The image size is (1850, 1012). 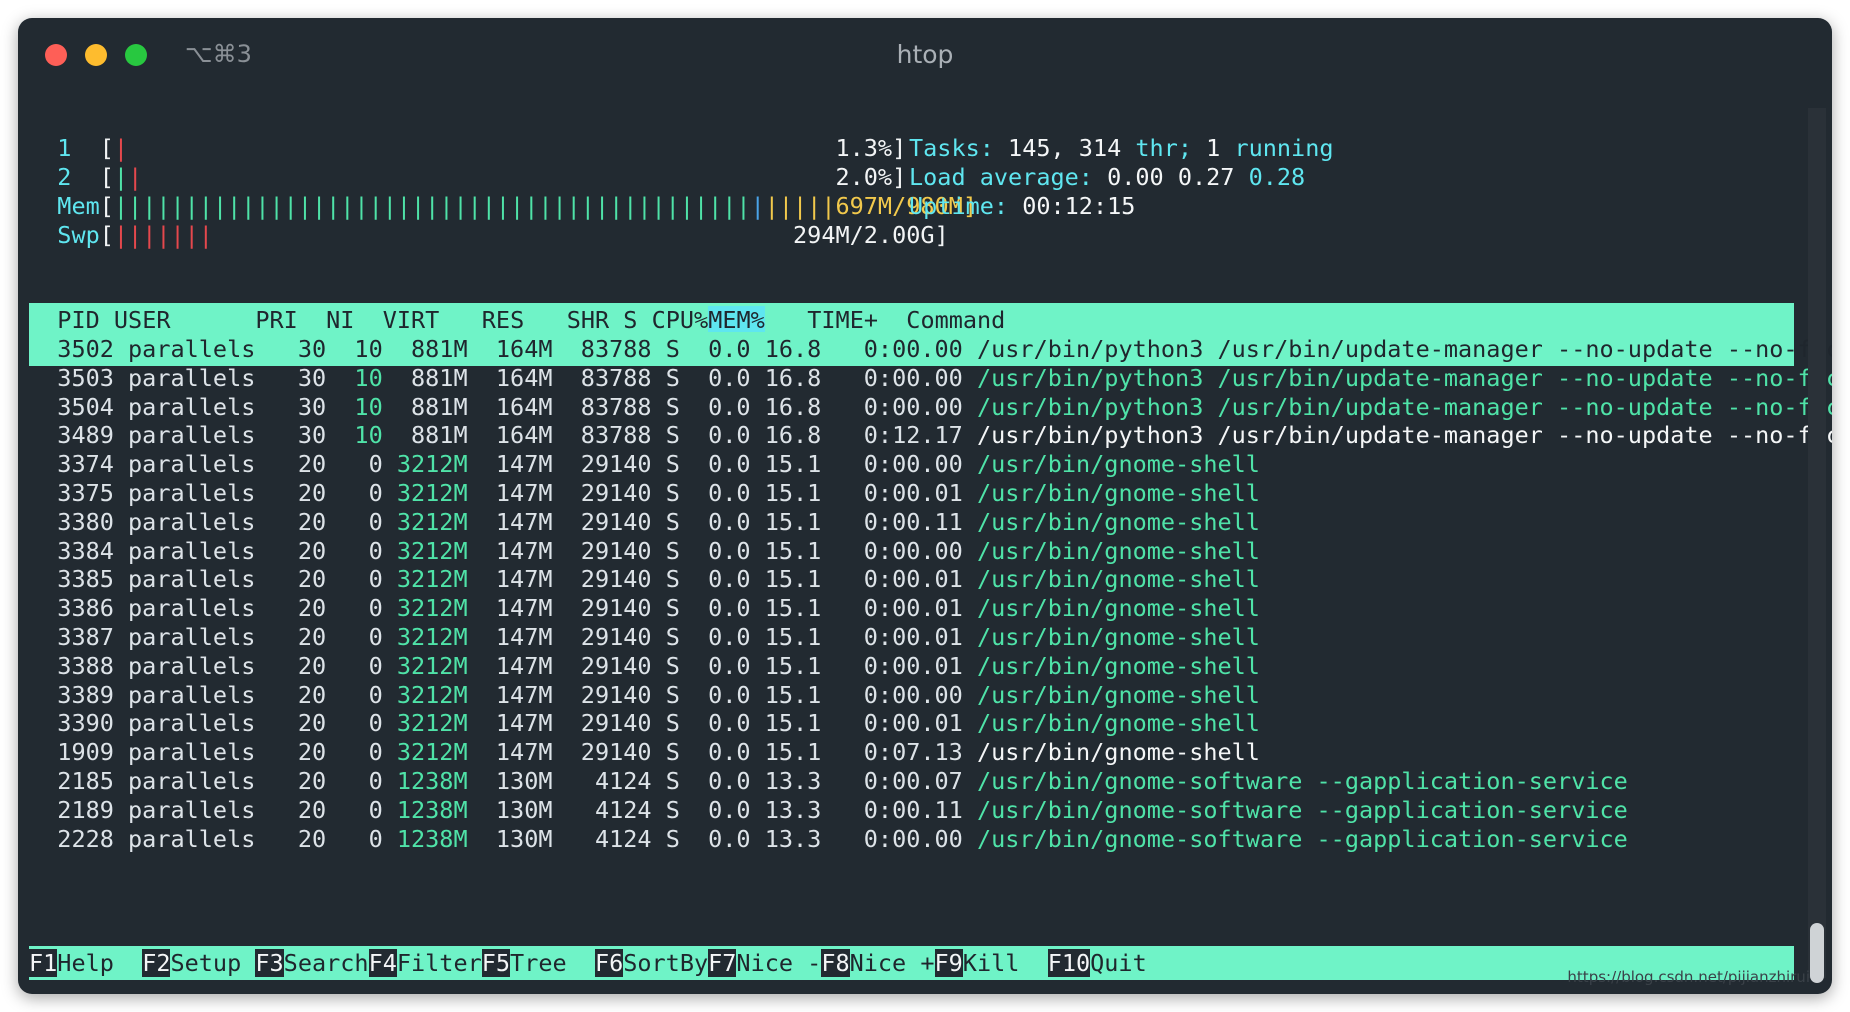 What do you see at coordinates (382, 963) in the screenshot?
I see `fkey-f4: F4` at bounding box center [382, 963].